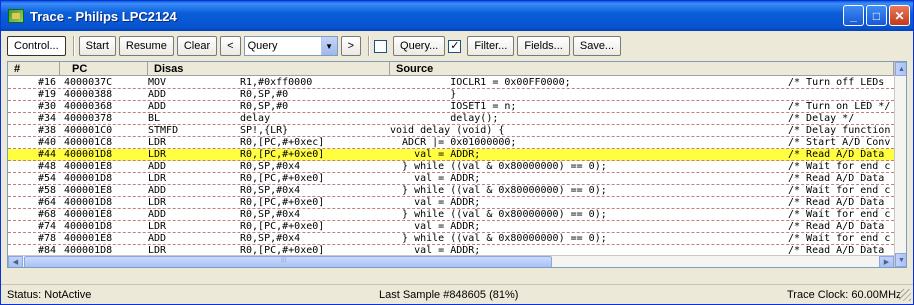 The image size is (914, 305). What do you see at coordinates (900, 260) in the screenshot?
I see `scroll-down-icon: ▼` at bounding box center [900, 260].